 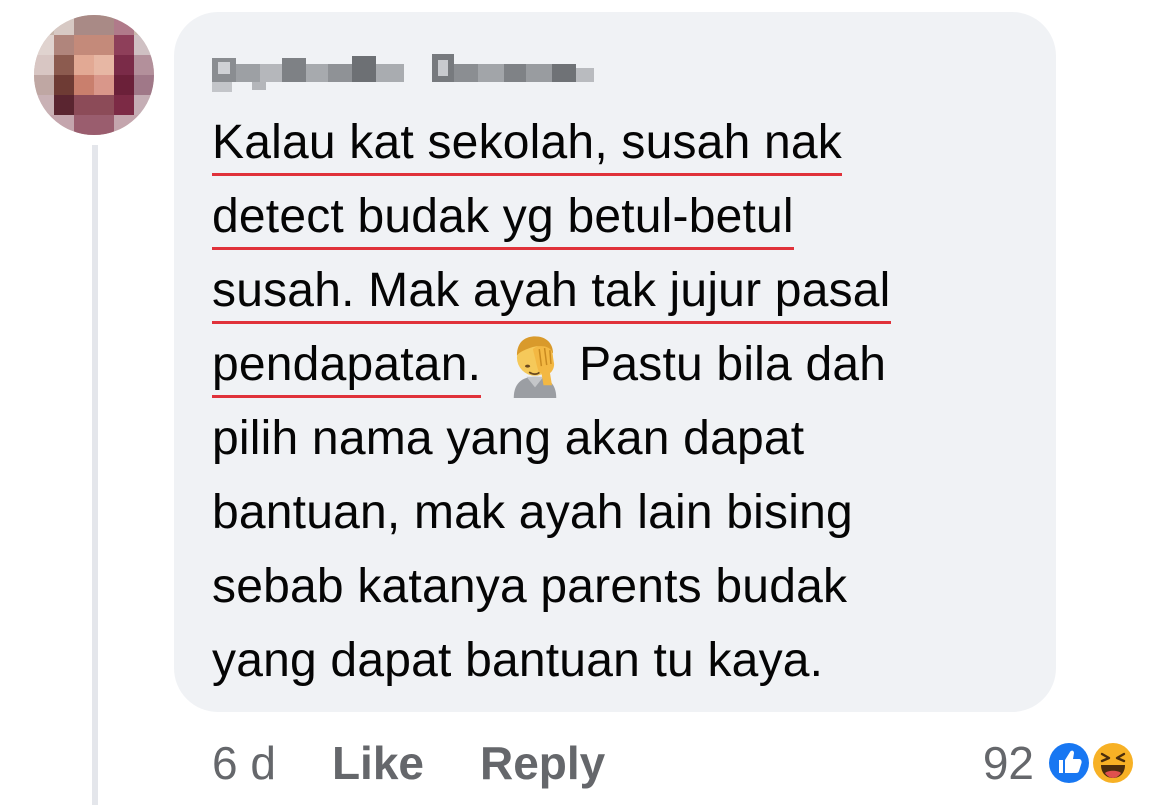 I want to click on comment-line: pendapatan. Pastu bila dah, so click(x=627, y=365).